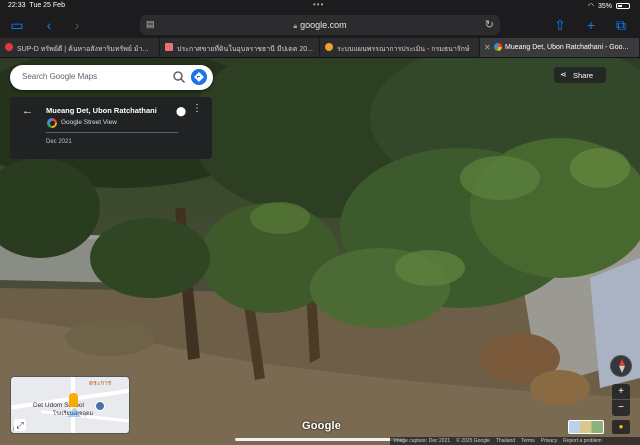 This screenshot has width=640, height=445. Describe the element at coordinates (563, 74) in the screenshot. I see `share-icon: ⋖` at that location.